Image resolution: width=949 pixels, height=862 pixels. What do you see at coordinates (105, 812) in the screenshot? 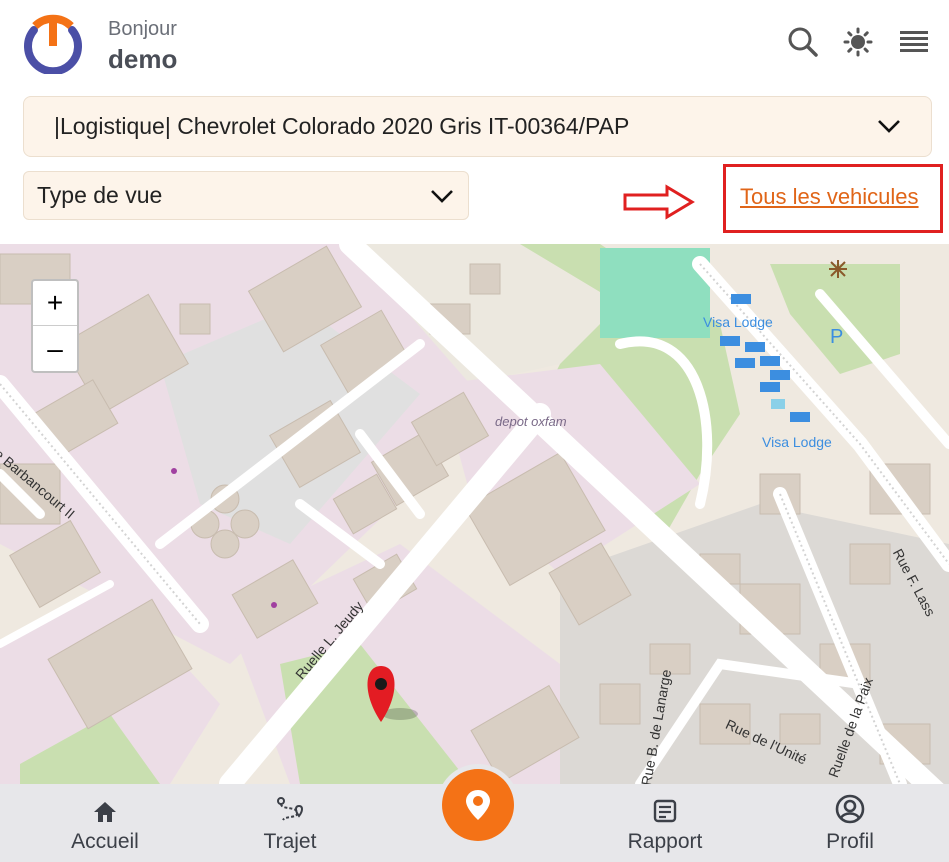
I see `home-icon` at bounding box center [105, 812].